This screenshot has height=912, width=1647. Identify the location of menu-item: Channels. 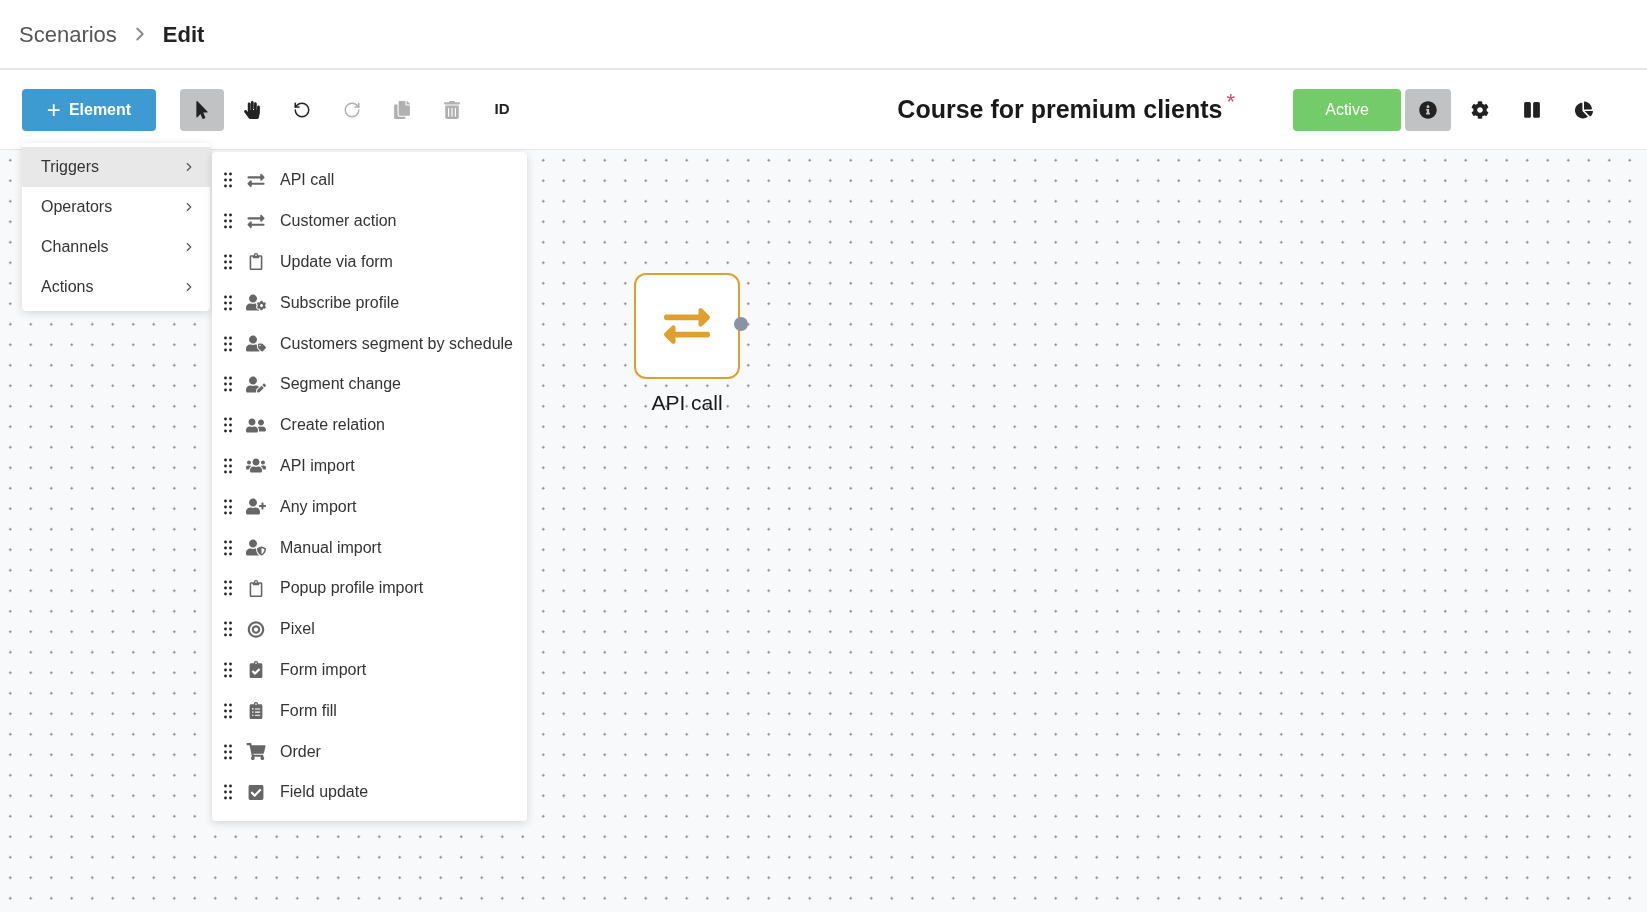
(116, 247).